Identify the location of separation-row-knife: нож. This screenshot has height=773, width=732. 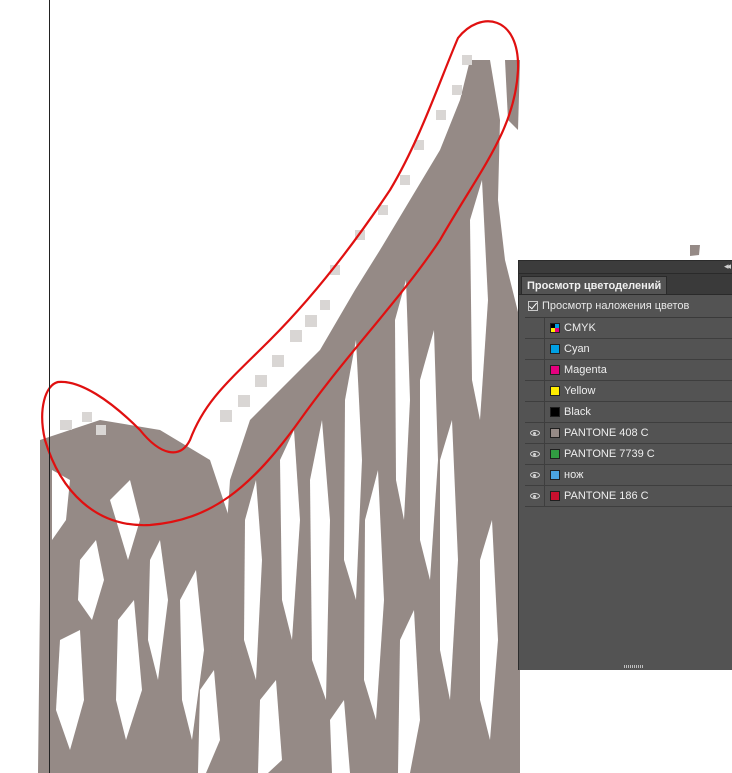
(628, 475).